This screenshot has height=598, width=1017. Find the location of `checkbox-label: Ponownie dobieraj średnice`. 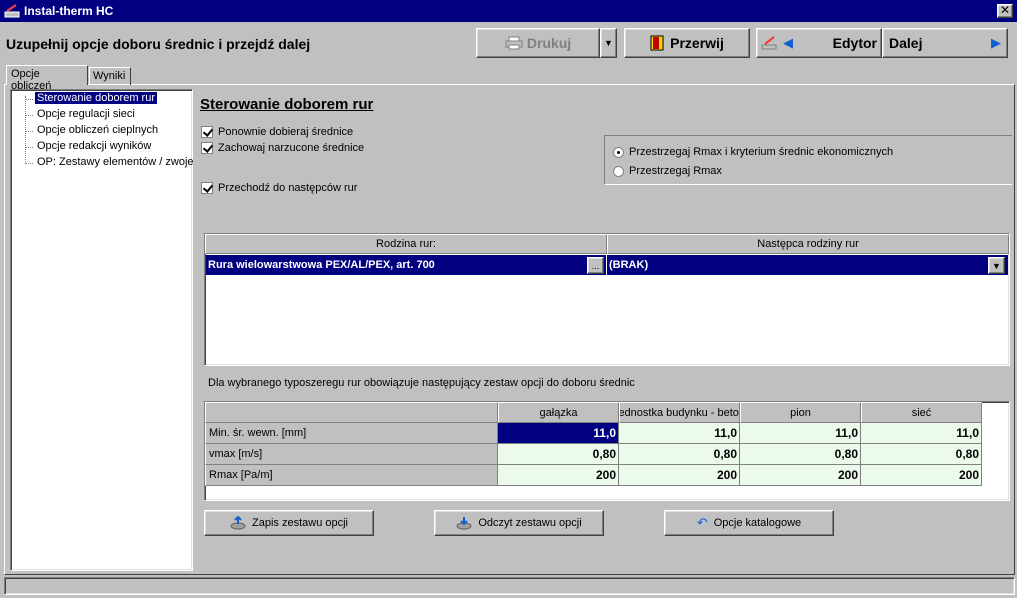

checkbox-label: Ponownie dobieraj średnice is located at coordinates (286, 132).